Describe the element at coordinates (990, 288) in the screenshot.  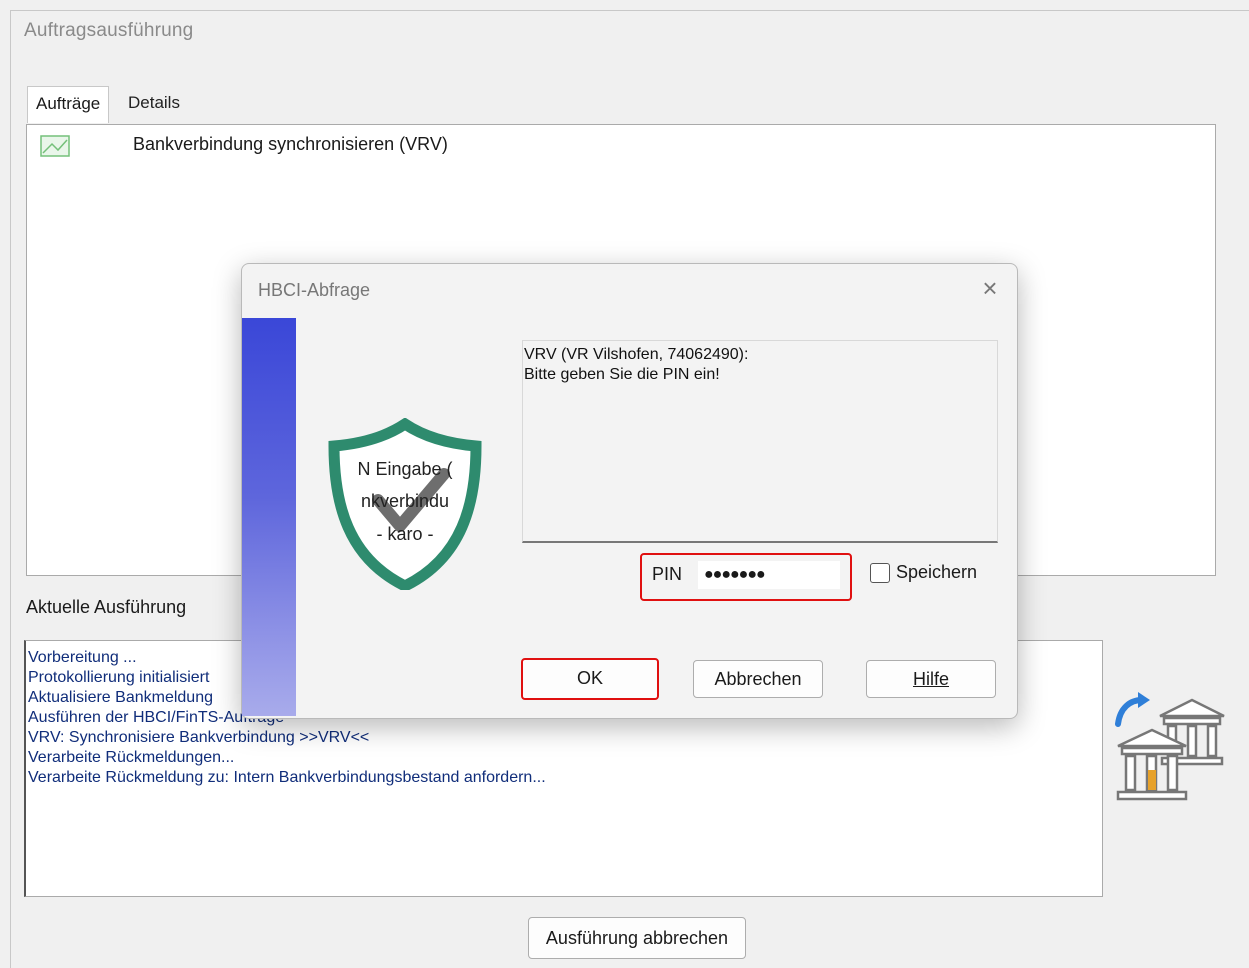
I see `close-icon: ×` at that location.